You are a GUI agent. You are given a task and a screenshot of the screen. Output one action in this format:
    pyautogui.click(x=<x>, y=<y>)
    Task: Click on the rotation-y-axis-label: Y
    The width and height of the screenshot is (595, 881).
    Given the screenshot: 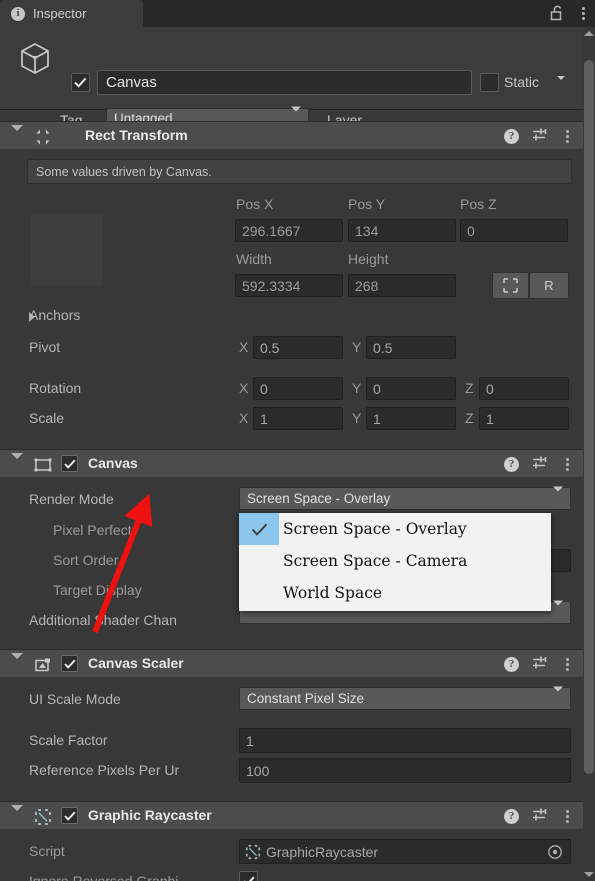 What is the action you would take?
    pyautogui.click(x=357, y=388)
    